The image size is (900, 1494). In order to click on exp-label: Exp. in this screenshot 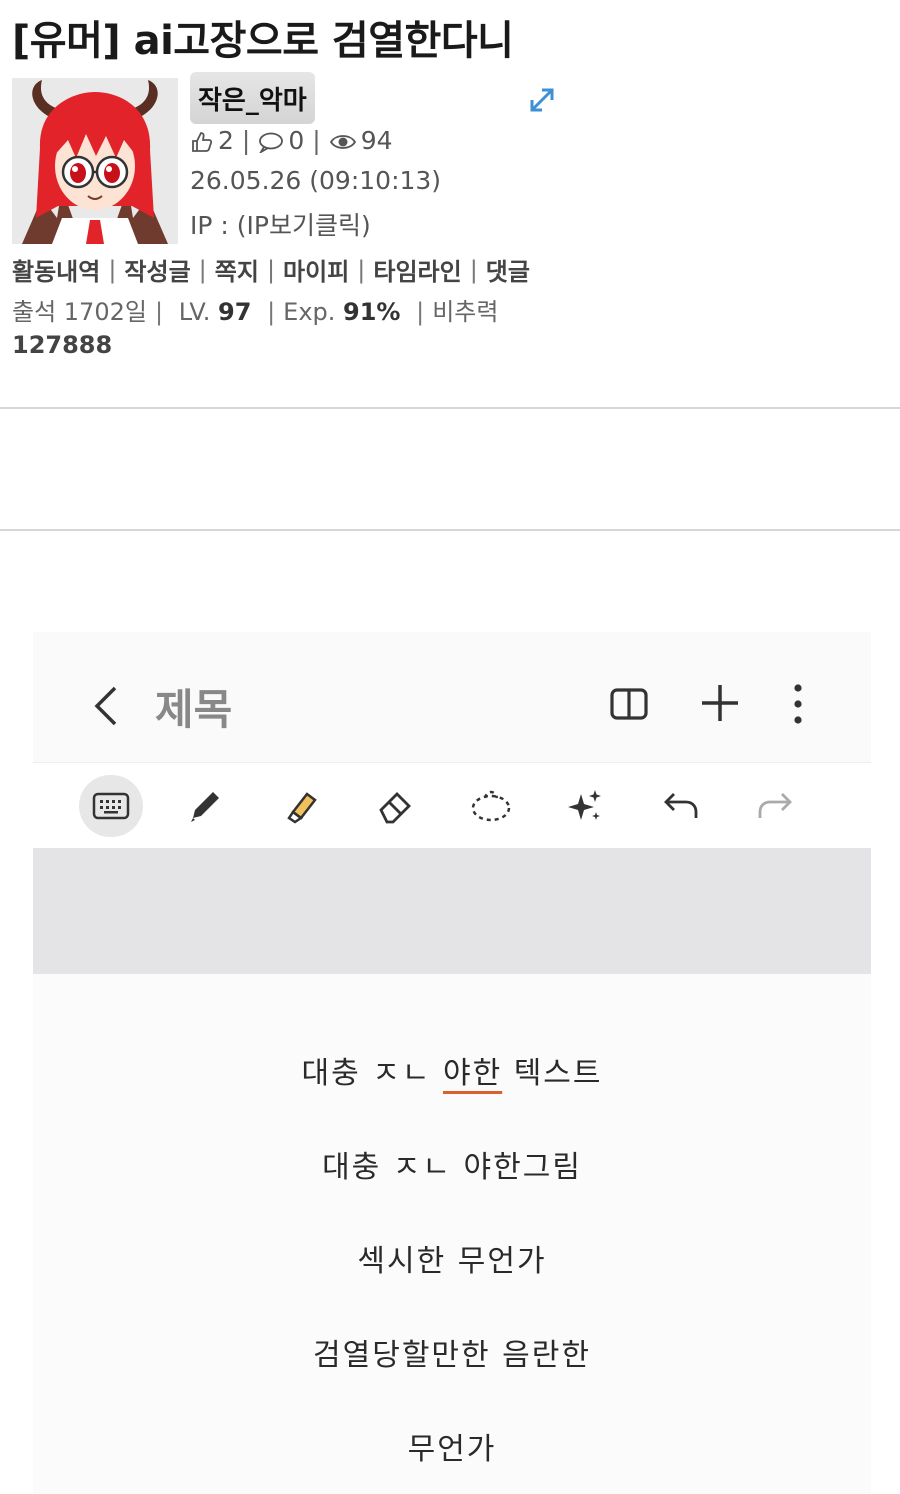, I will do `click(309, 312)`.